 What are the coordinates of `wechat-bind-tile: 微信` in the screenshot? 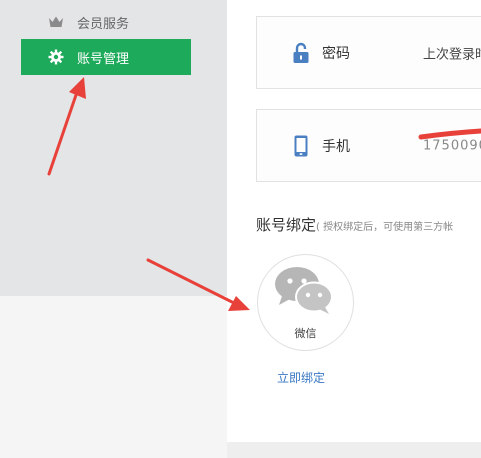 It's located at (305, 302).